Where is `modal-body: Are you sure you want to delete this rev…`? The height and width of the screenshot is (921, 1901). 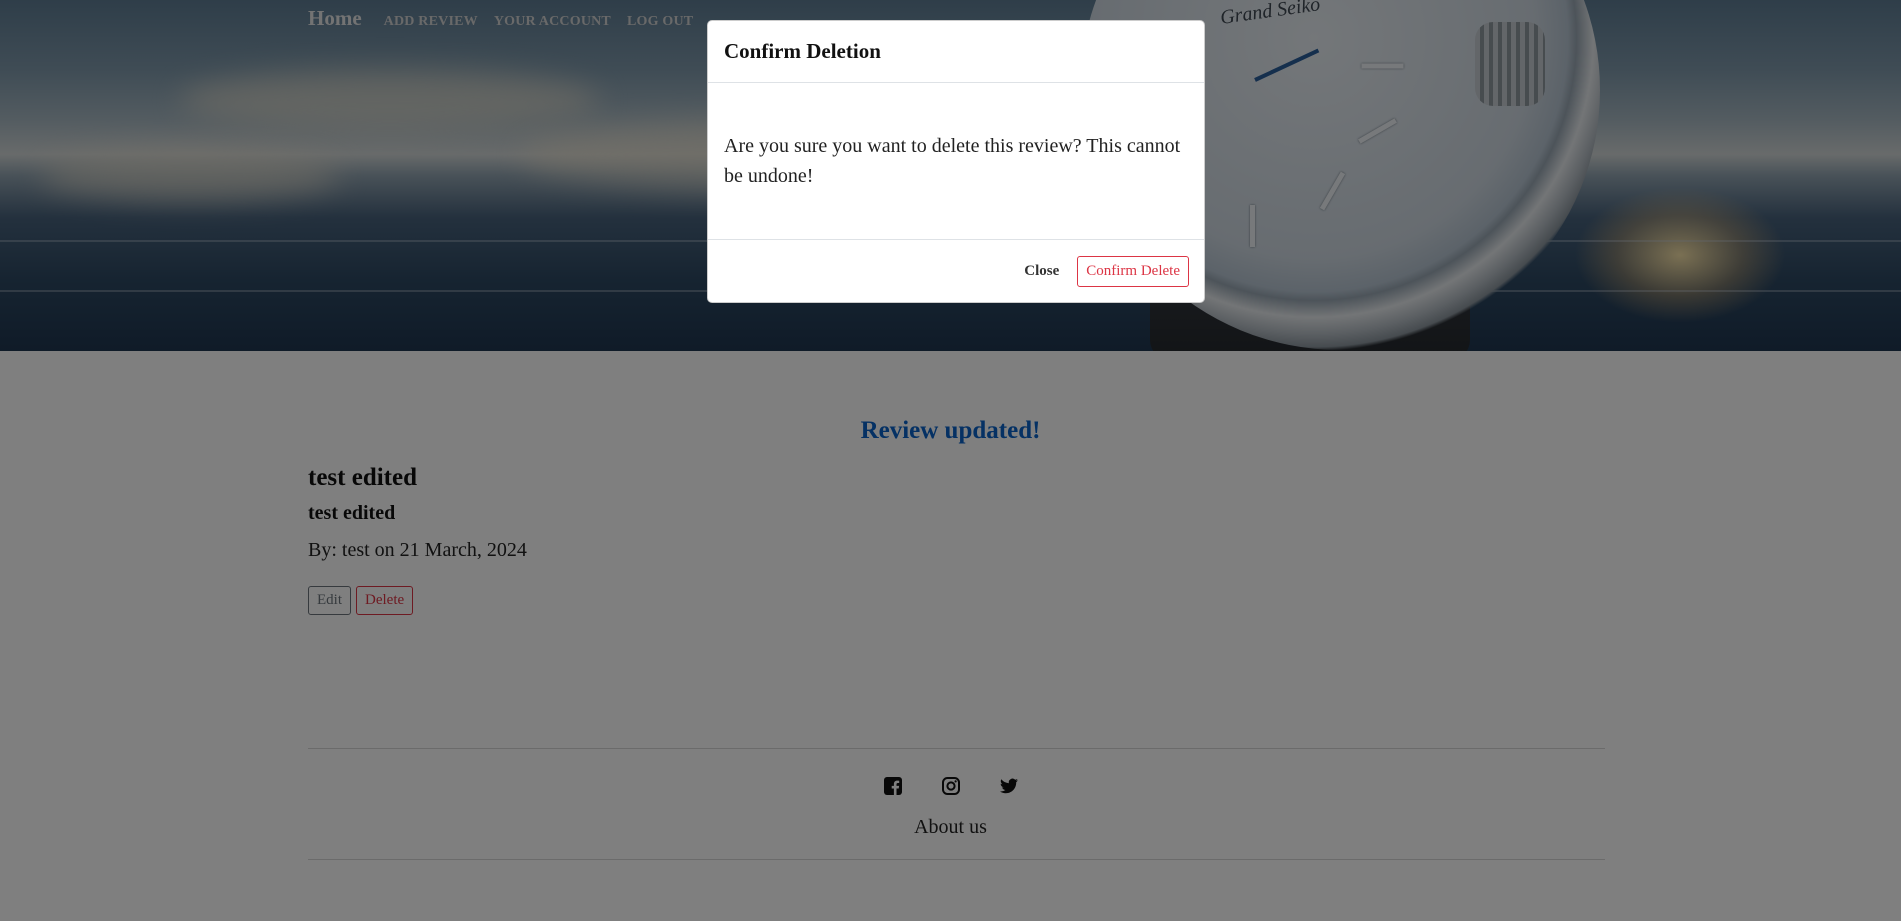 modal-body: Are you sure you want to delete this rev… is located at coordinates (956, 161).